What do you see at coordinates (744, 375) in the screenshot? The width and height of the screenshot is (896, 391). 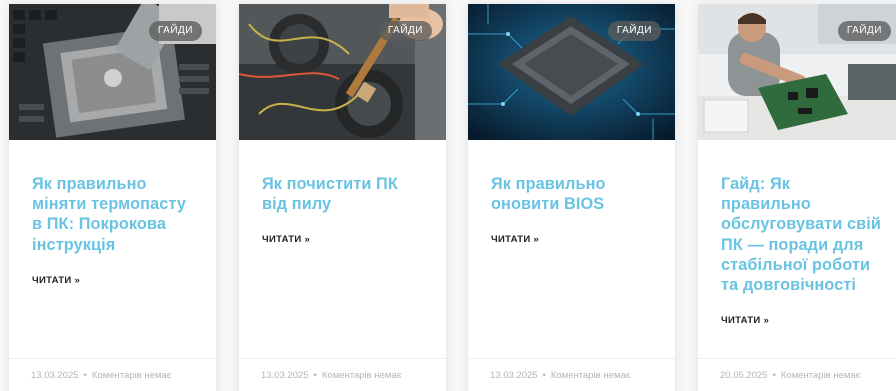 I see `post-date: 20.05.2025` at bounding box center [744, 375].